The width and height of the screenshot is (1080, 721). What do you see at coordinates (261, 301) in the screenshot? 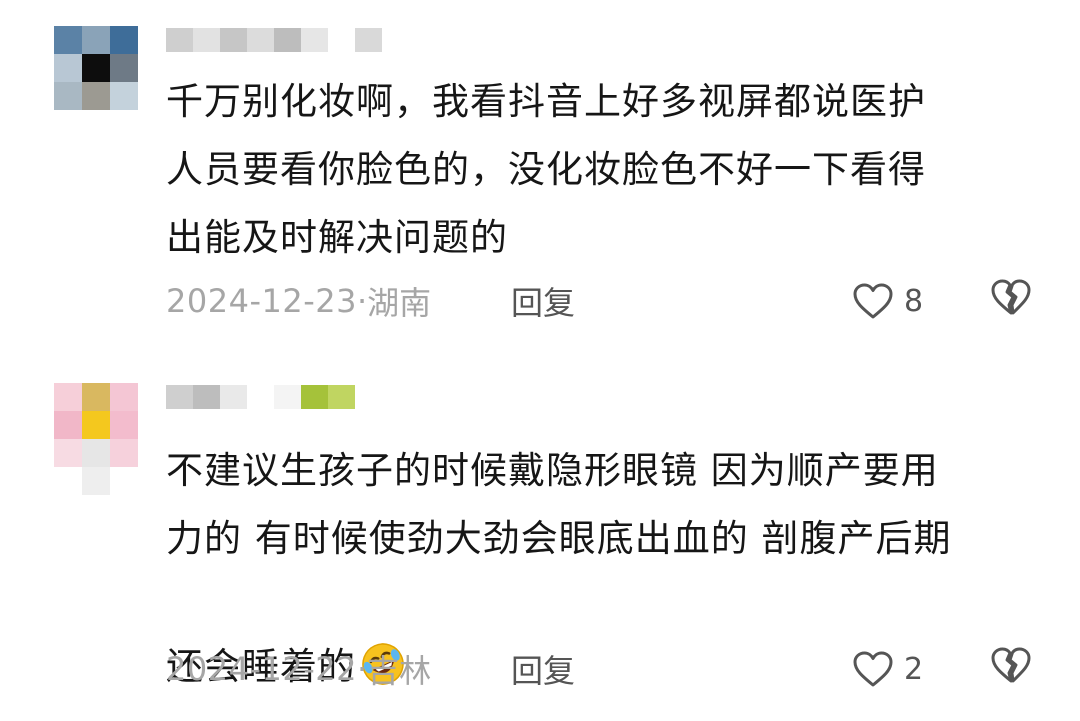
I see `comment-date: 2024-12-23` at bounding box center [261, 301].